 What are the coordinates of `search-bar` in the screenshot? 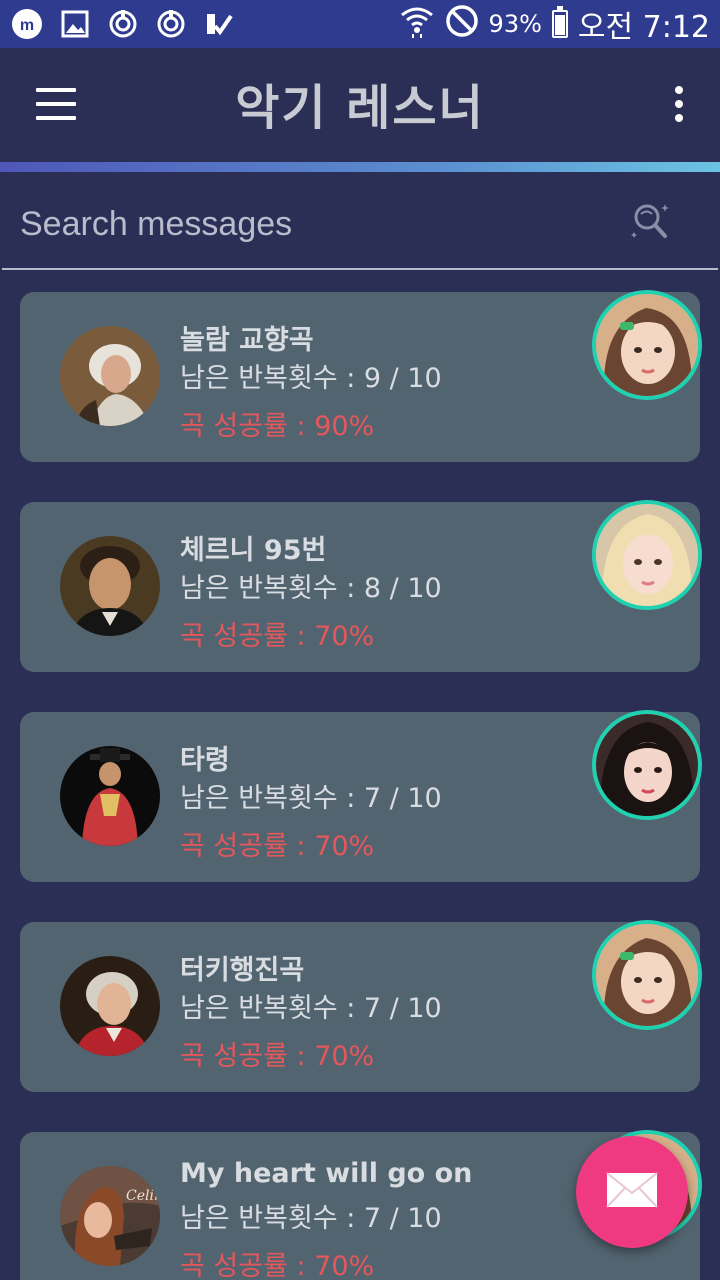 It's located at (360, 222).